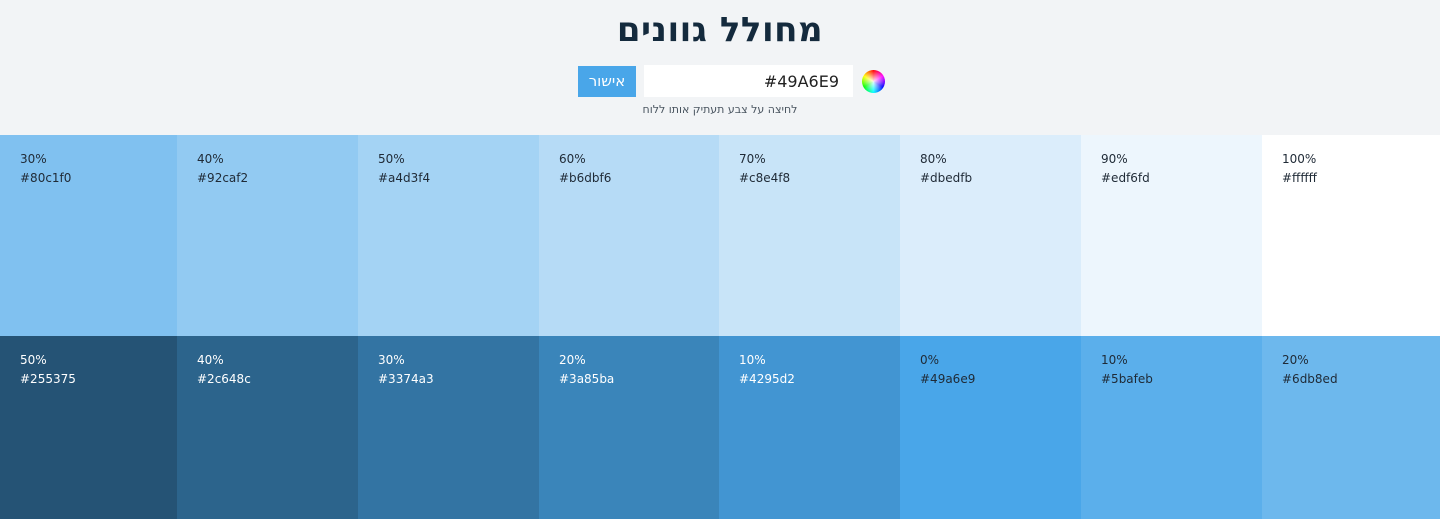 The image size is (1440, 519). Describe the element at coordinates (1310, 379) in the screenshot. I see `swatch-hex: #6db8ed` at that location.